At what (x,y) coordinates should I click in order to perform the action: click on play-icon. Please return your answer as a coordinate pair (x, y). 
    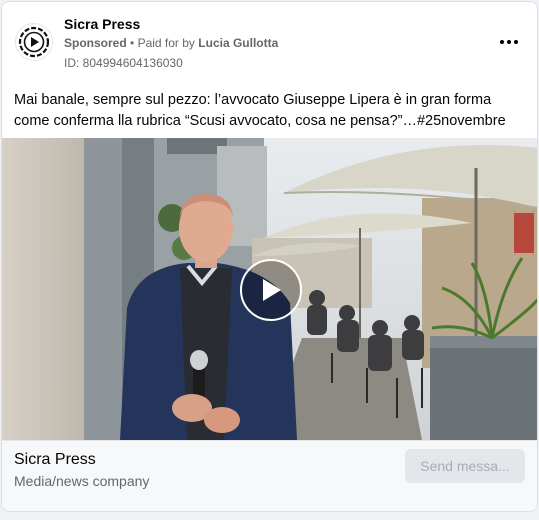
    Looking at the image, I should click on (272, 290).